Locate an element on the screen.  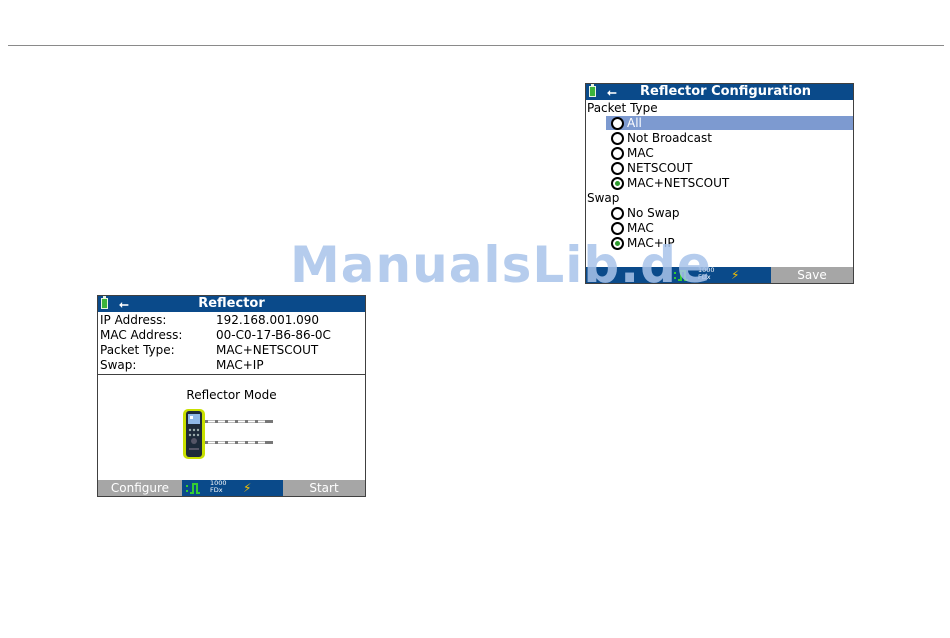
reflector-title: Reflector is located at coordinates (231, 303).